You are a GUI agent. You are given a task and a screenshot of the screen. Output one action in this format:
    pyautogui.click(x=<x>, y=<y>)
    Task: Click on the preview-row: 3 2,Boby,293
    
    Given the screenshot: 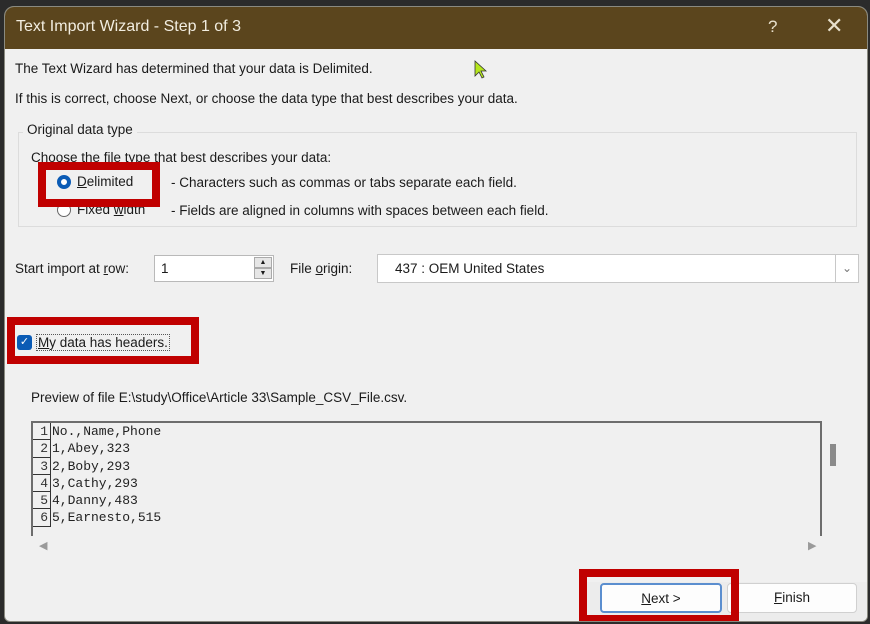 What is the action you would take?
    pyautogui.click(x=426, y=466)
    